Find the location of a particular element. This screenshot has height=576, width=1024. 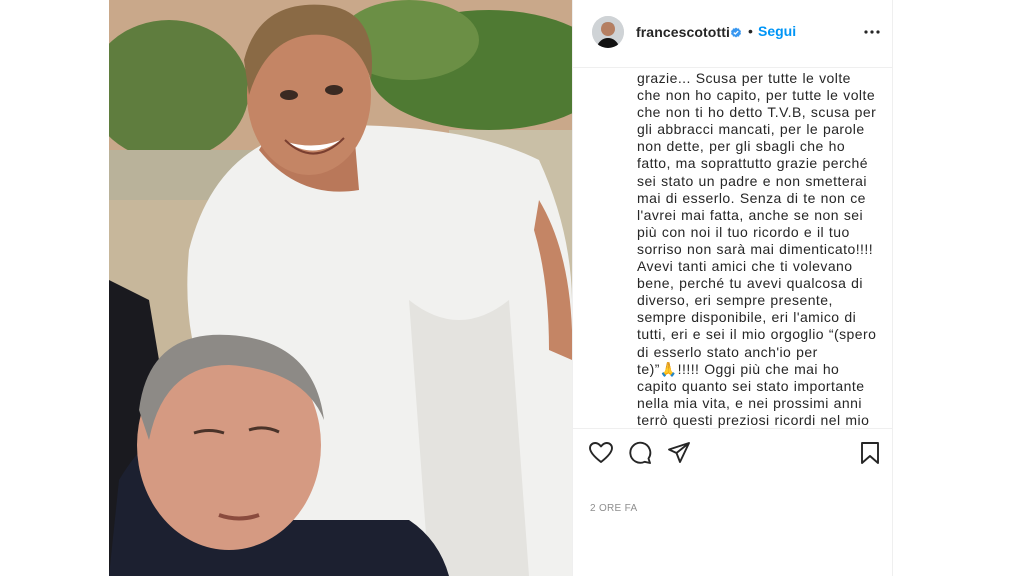

comment-icon is located at coordinates (640, 453).